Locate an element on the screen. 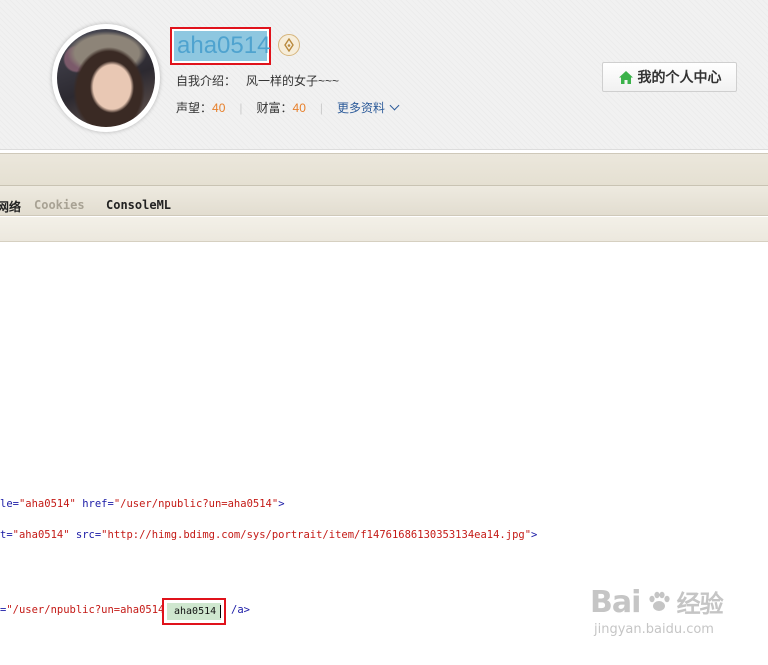  reputation-value: 40 is located at coordinates (219, 107).